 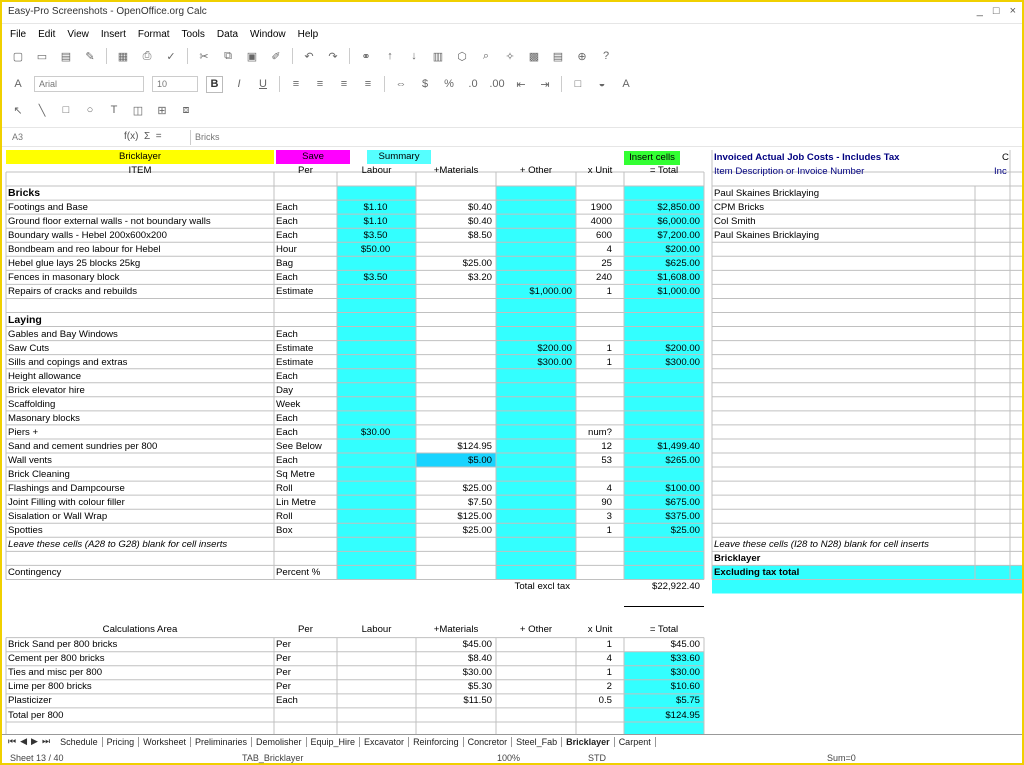 I want to click on format-paintbrush-icon: ✐, so click(x=276, y=56).